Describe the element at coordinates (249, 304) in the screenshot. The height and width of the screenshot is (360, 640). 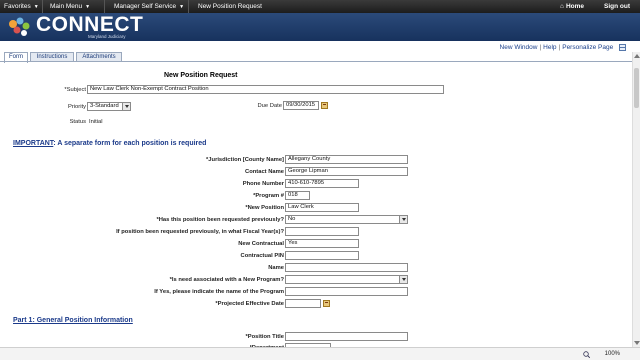
I see `effective-date-label: *Projected Effective Date` at that location.